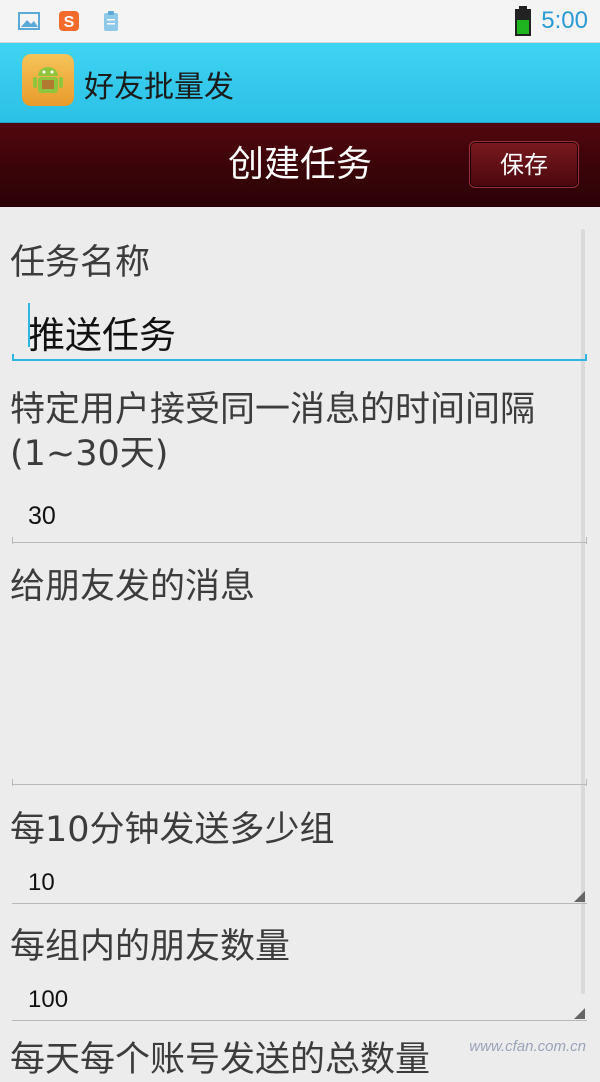  Describe the element at coordinates (300, 21) in the screenshot. I see `status-bar: S 5:00` at that location.